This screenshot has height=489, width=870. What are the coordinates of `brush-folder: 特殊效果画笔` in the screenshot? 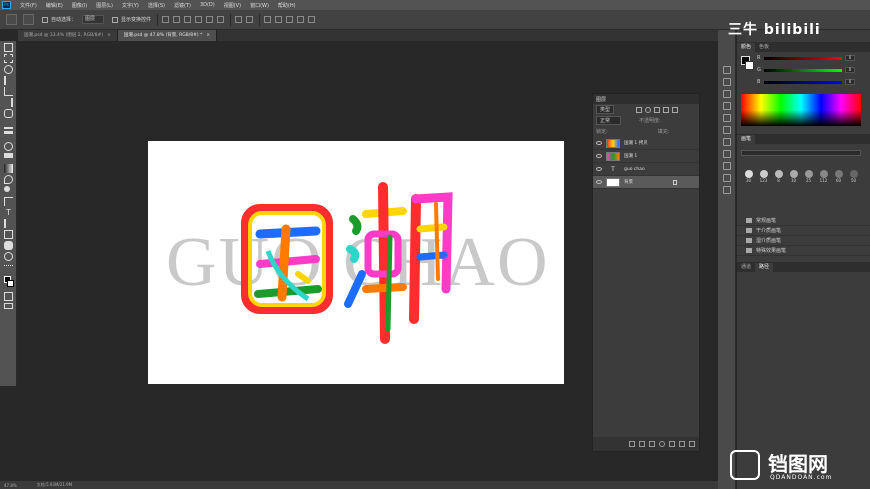 It's located at (803, 251).